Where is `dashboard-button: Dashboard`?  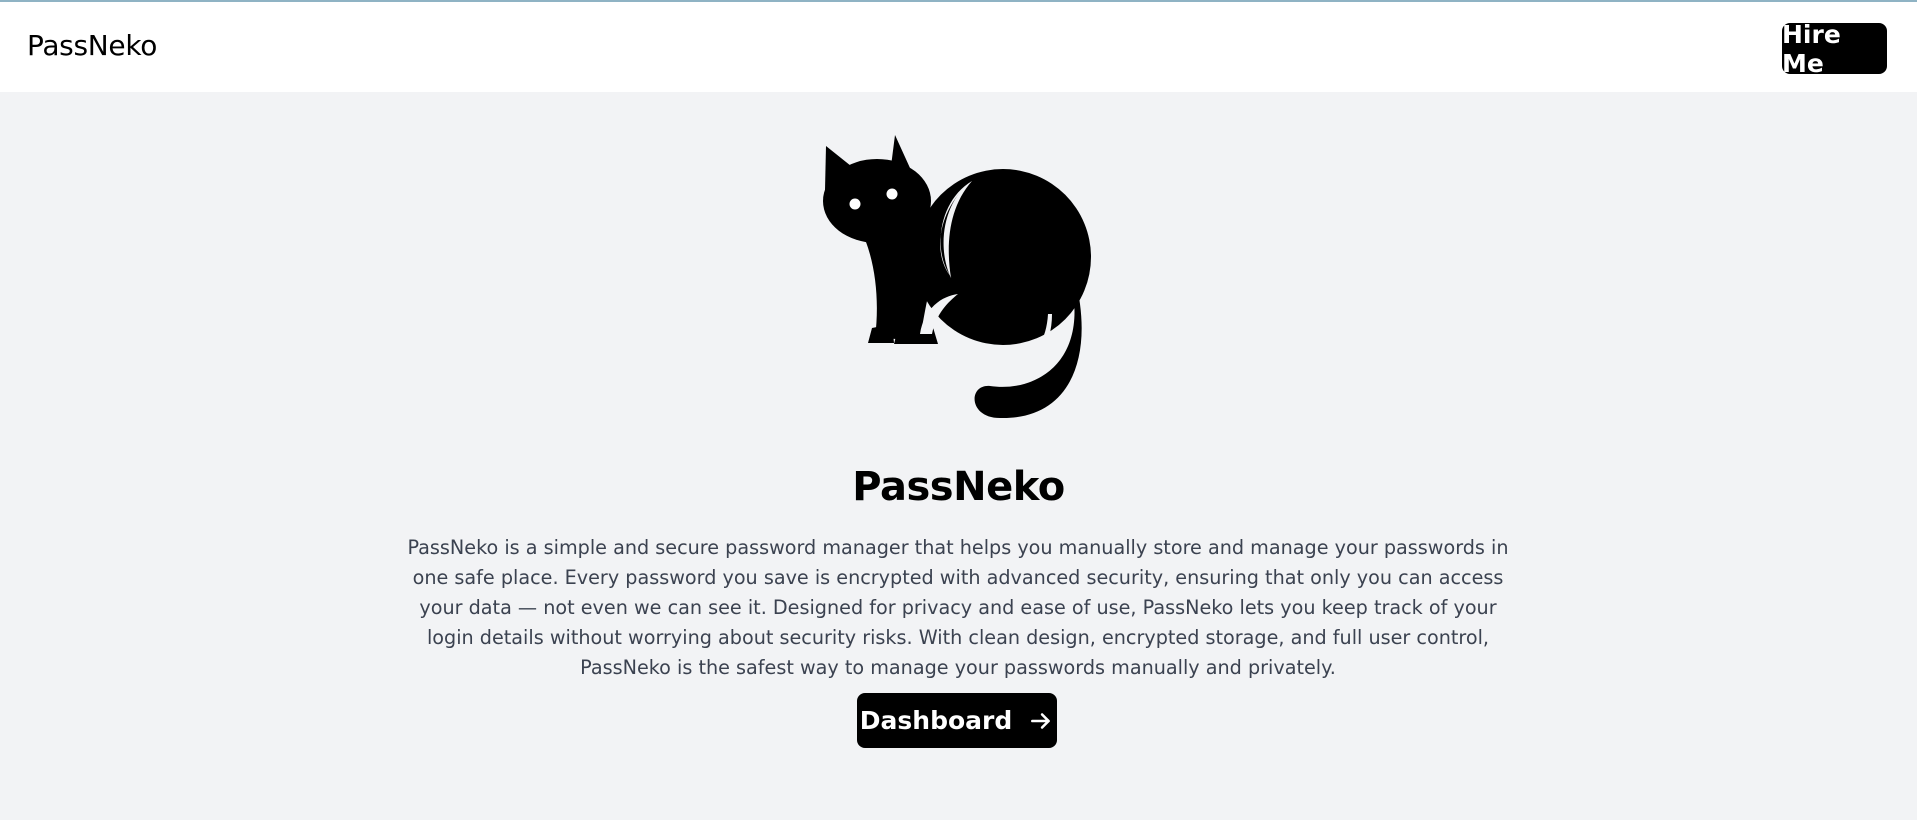 dashboard-button: Dashboard is located at coordinates (957, 720).